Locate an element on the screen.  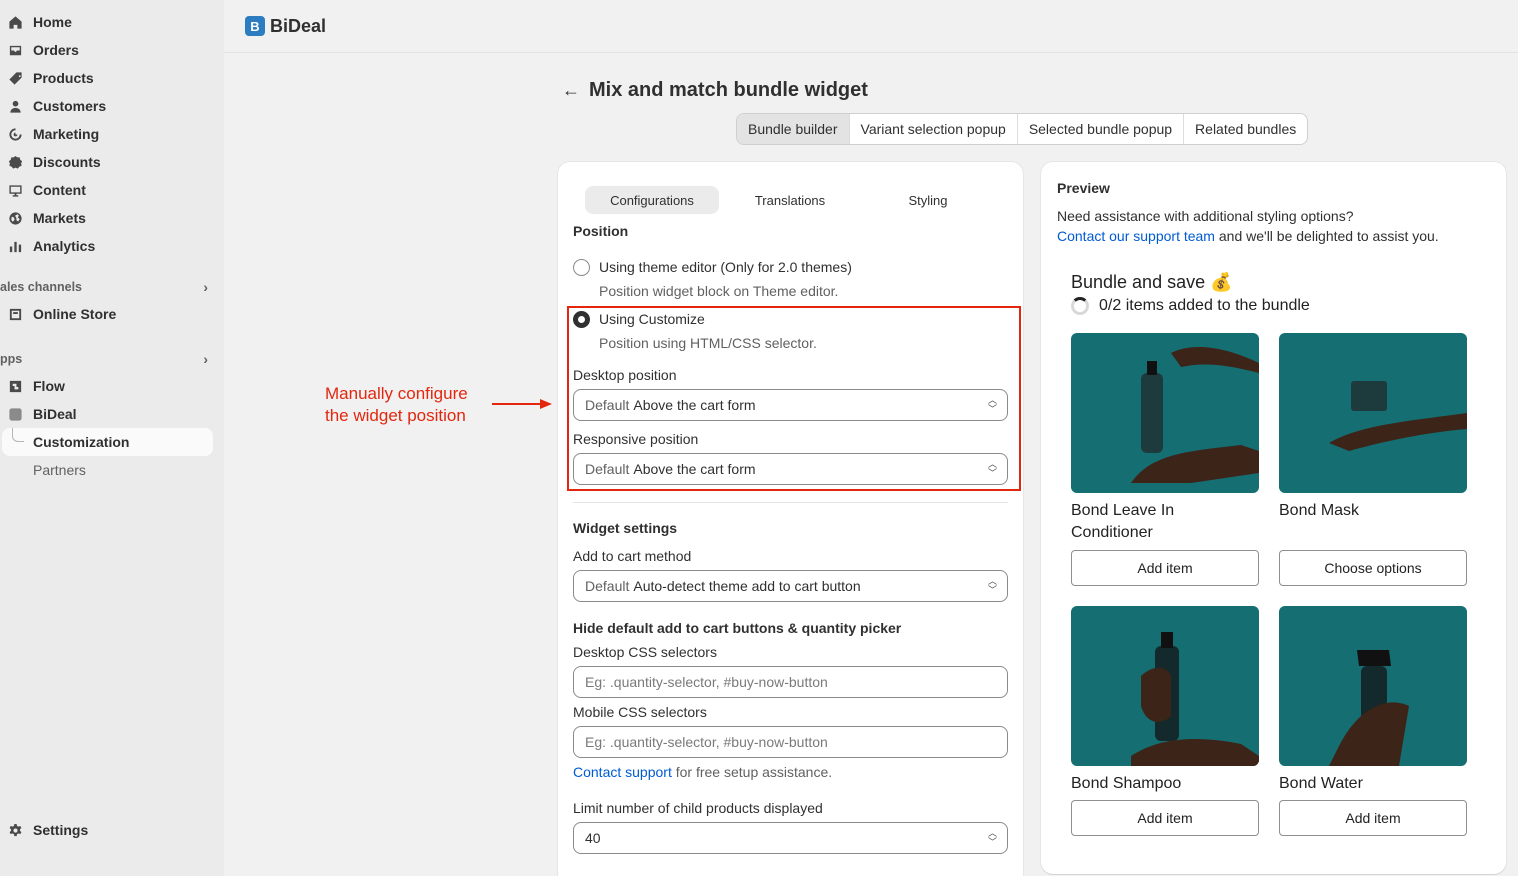
tab-related-bundles: Related bundles is located at coordinates (1245, 129).